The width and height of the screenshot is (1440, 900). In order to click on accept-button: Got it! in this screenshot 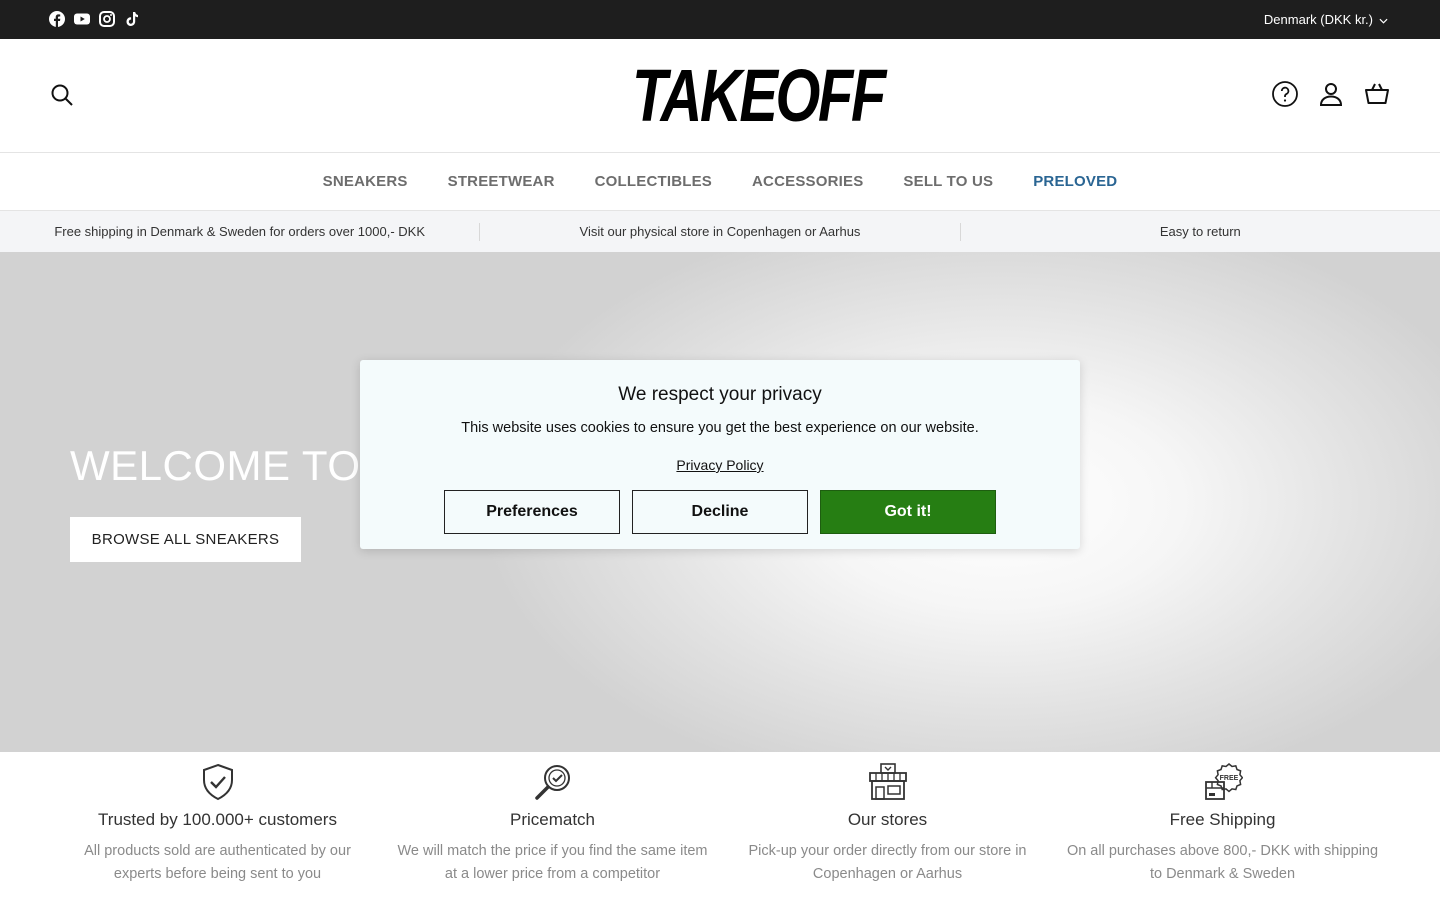, I will do `click(908, 512)`.